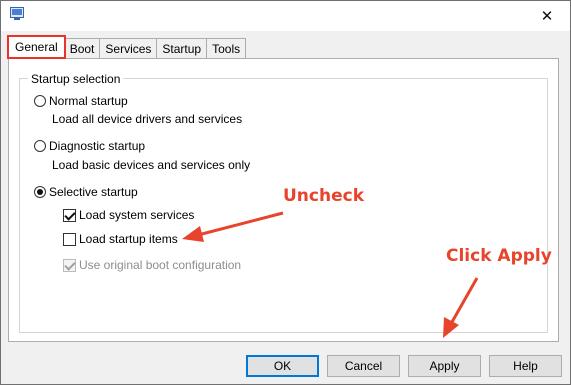 The width and height of the screenshot is (571, 385). What do you see at coordinates (82, 48) in the screenshot?
I see `tab-boot: Boot` at bounding box center [82, 48].